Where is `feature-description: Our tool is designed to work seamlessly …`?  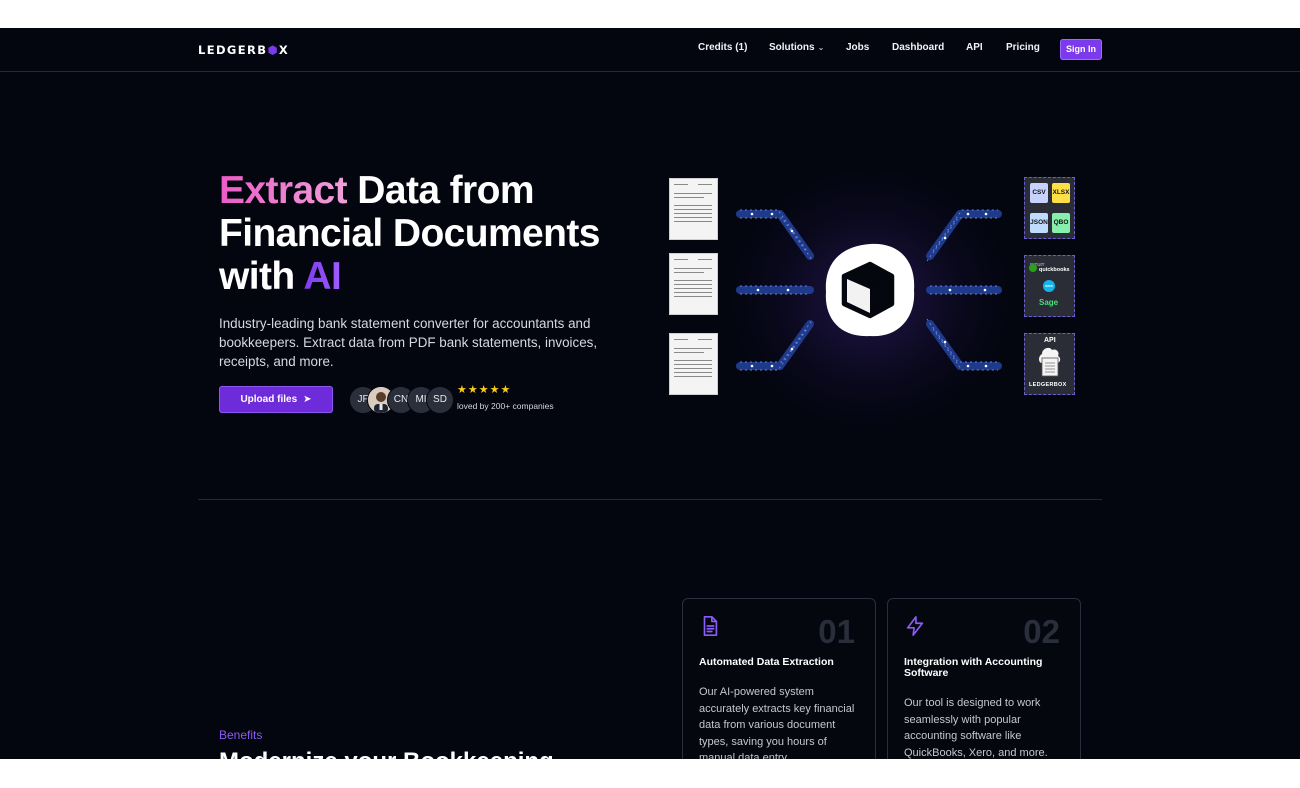
feature-description: Our tool is designed to work seamlessly … is located at coordinates (976, 728).